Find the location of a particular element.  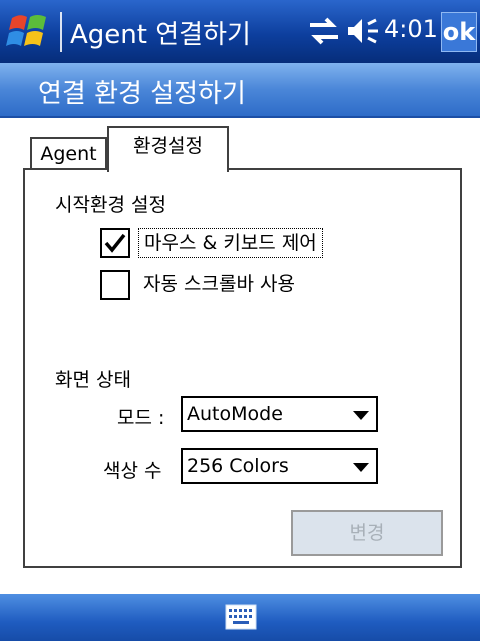

checkmark-icon is located at coordinates (115, 243).